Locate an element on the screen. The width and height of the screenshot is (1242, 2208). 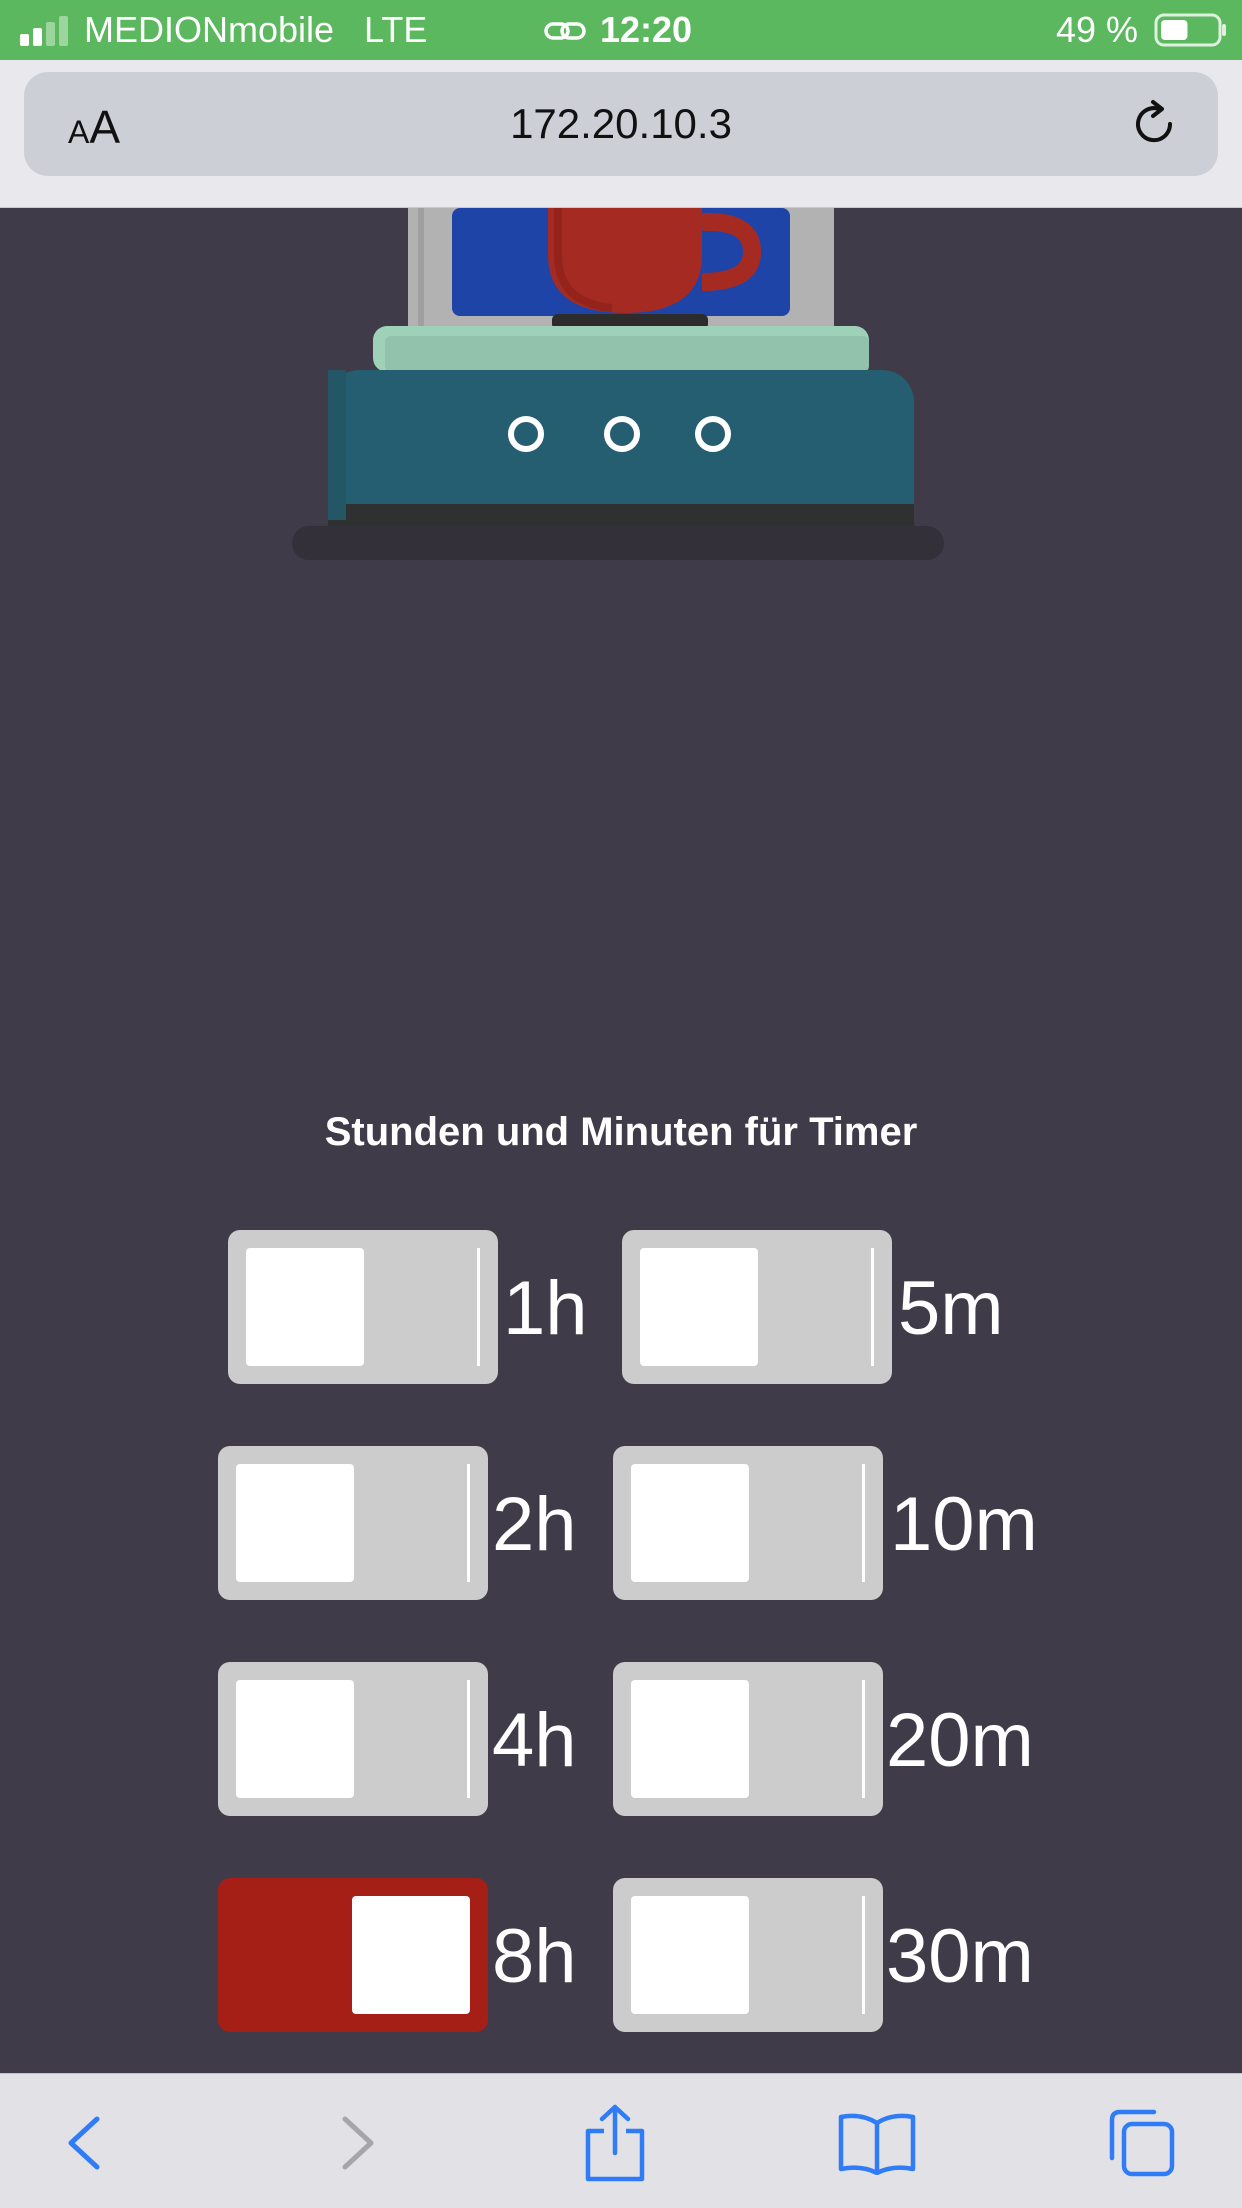
label-20m: 20m is located at coordinates (960, 1740).